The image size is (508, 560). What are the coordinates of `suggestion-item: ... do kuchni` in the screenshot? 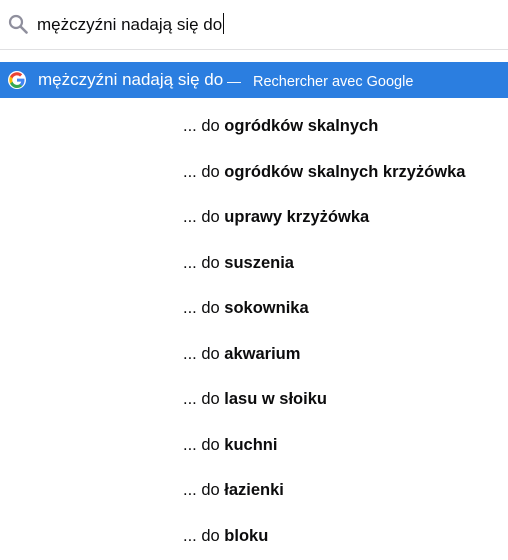 It's located at (254, 445).